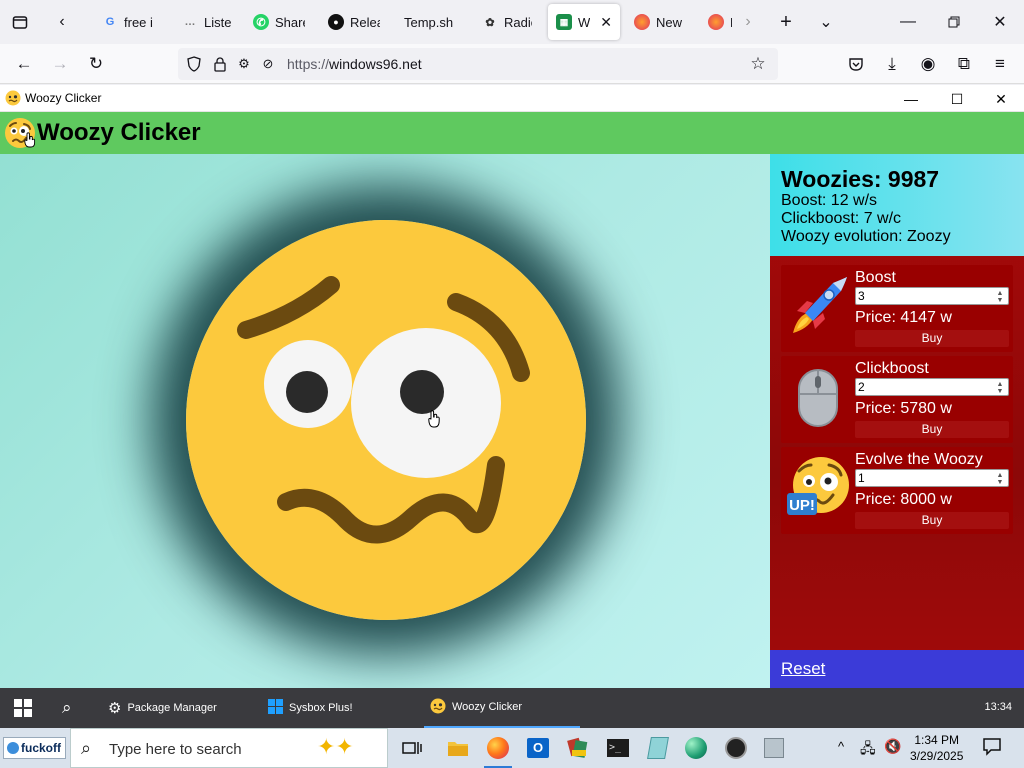 The width and height of the screenshot is (1024, 768). I want to click on firefox-icon, so click(498, 751).